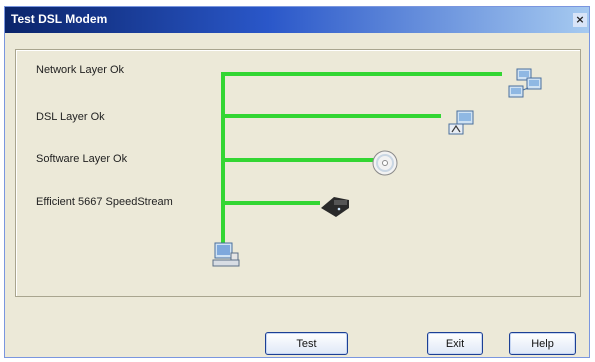  Describe the element at coordinates (297, 20) in the screenshot. I see `title-bar: Test DSL Modem ×` at that location.